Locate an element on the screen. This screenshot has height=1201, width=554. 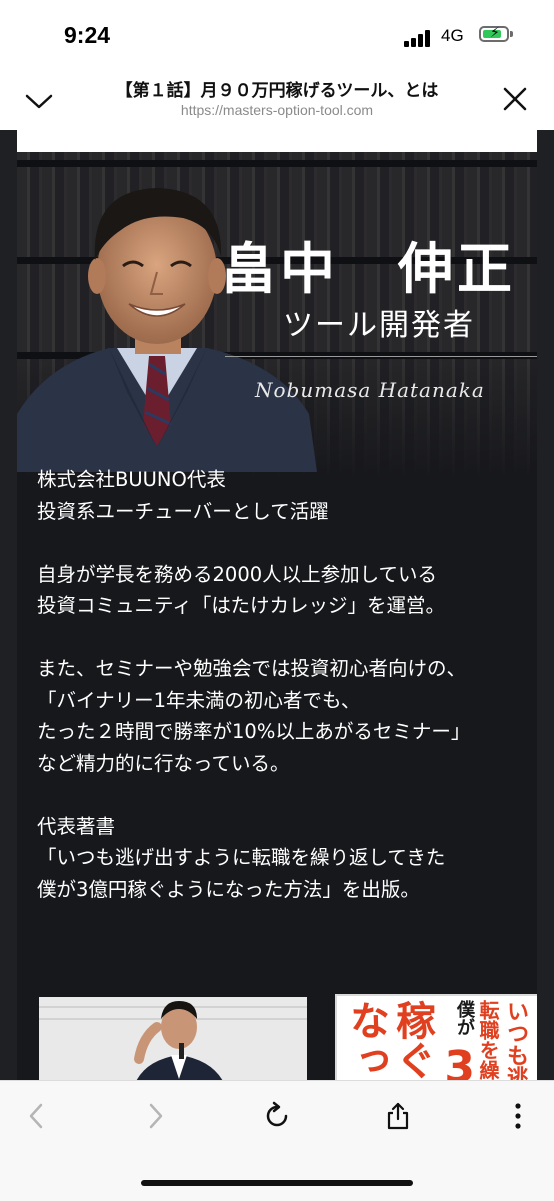
profile-name: 畠中 伸正 is located at coordinates (369, 268).